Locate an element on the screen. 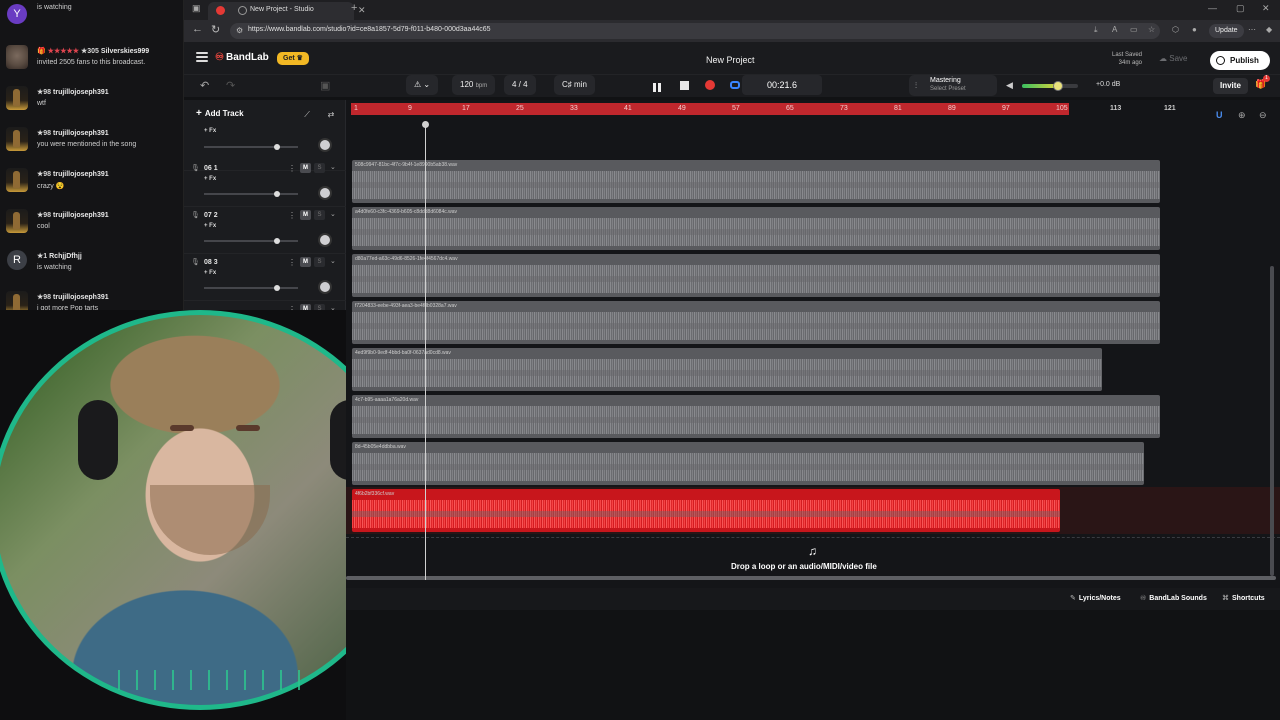 Image resolution: width=1280 pixels, height=720 pixels. volume-knob is located at coordinates (1058, 86).